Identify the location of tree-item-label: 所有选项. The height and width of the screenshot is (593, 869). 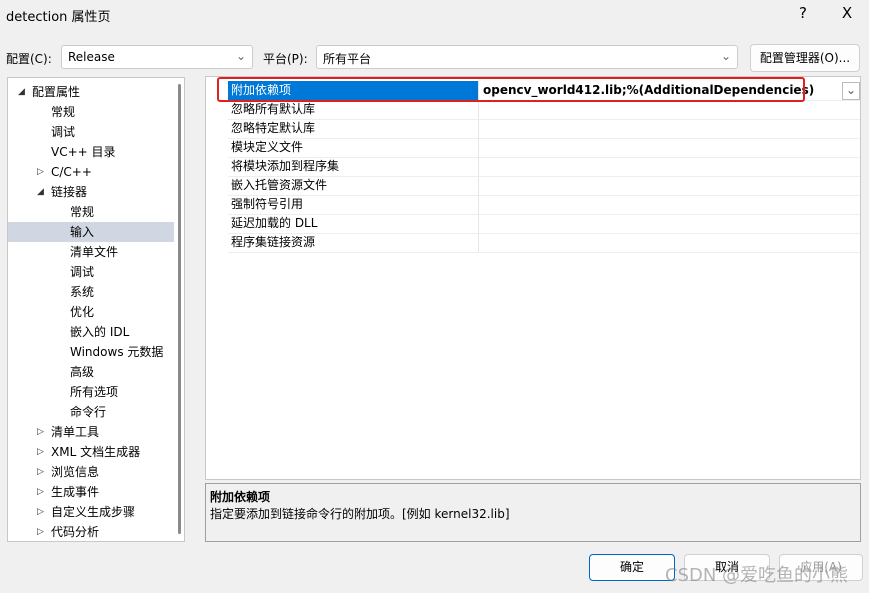
(94, 392).